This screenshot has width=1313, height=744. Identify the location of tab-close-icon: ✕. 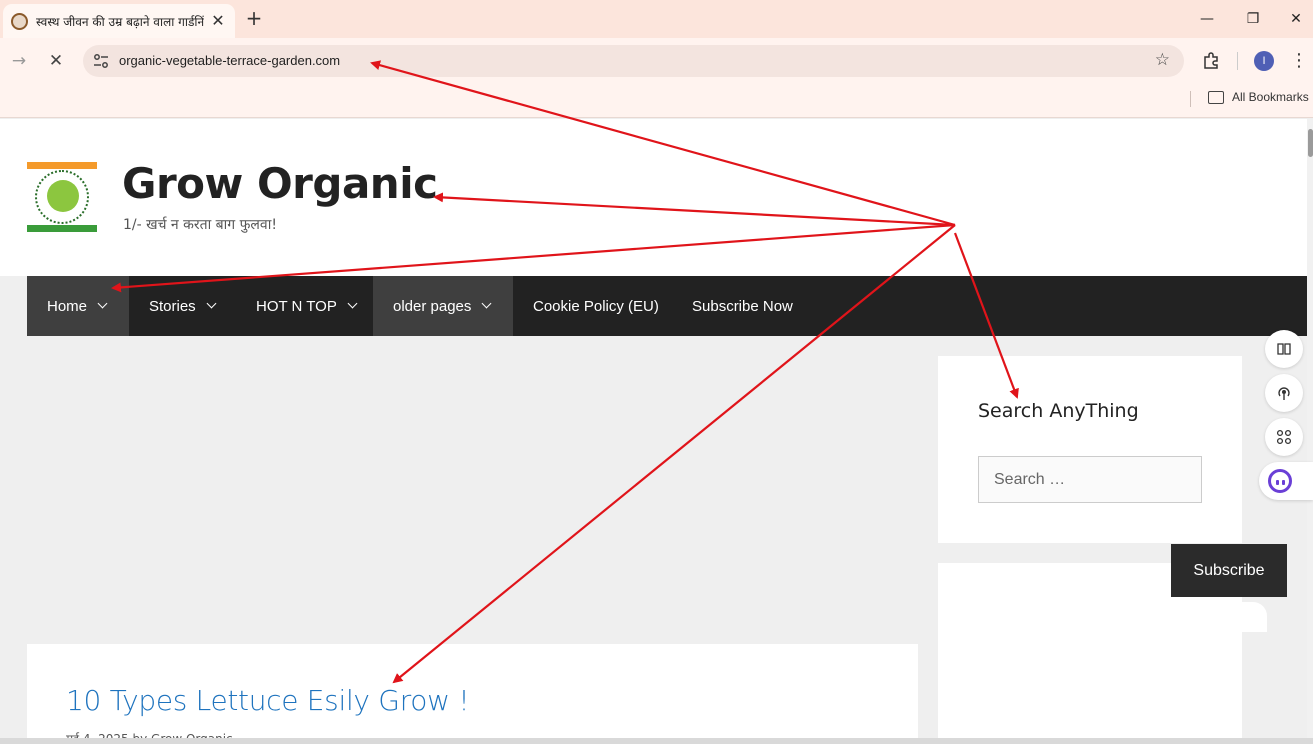
(218, 21).